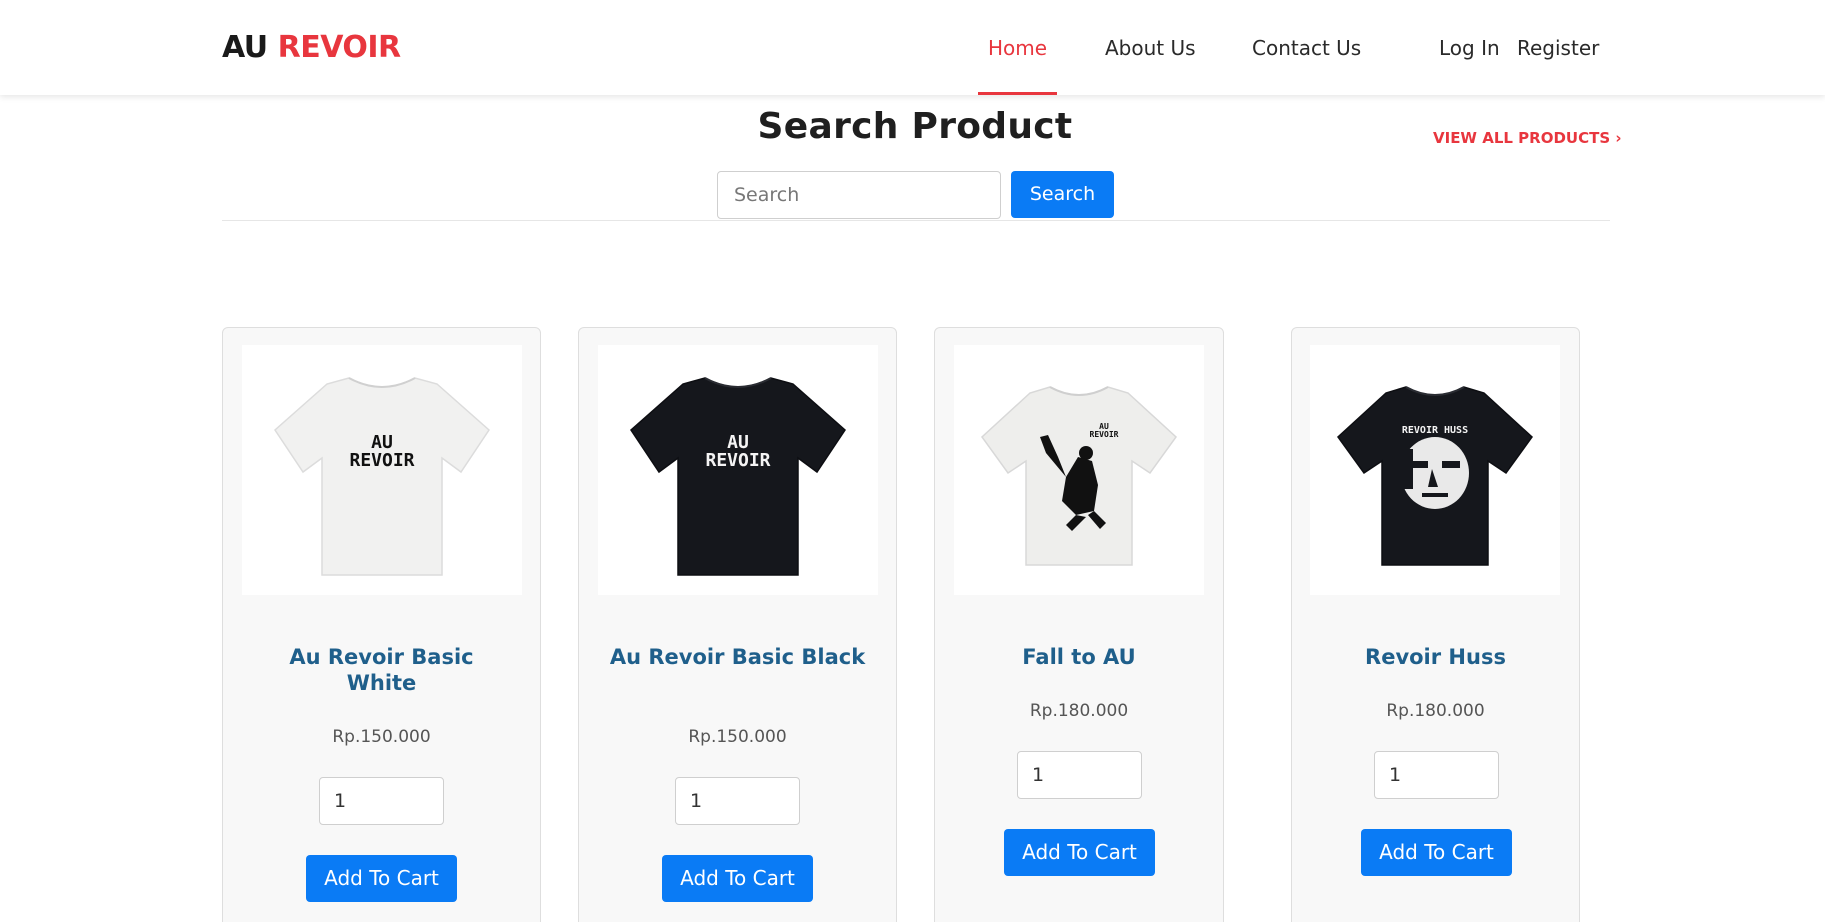 This screenshot has height=922, width=1825. Describe the element at coordinates (1527, 138) in the screenshot. I see `view-all-products-link: VIEW ALL PRODUCTS ›` at that location.